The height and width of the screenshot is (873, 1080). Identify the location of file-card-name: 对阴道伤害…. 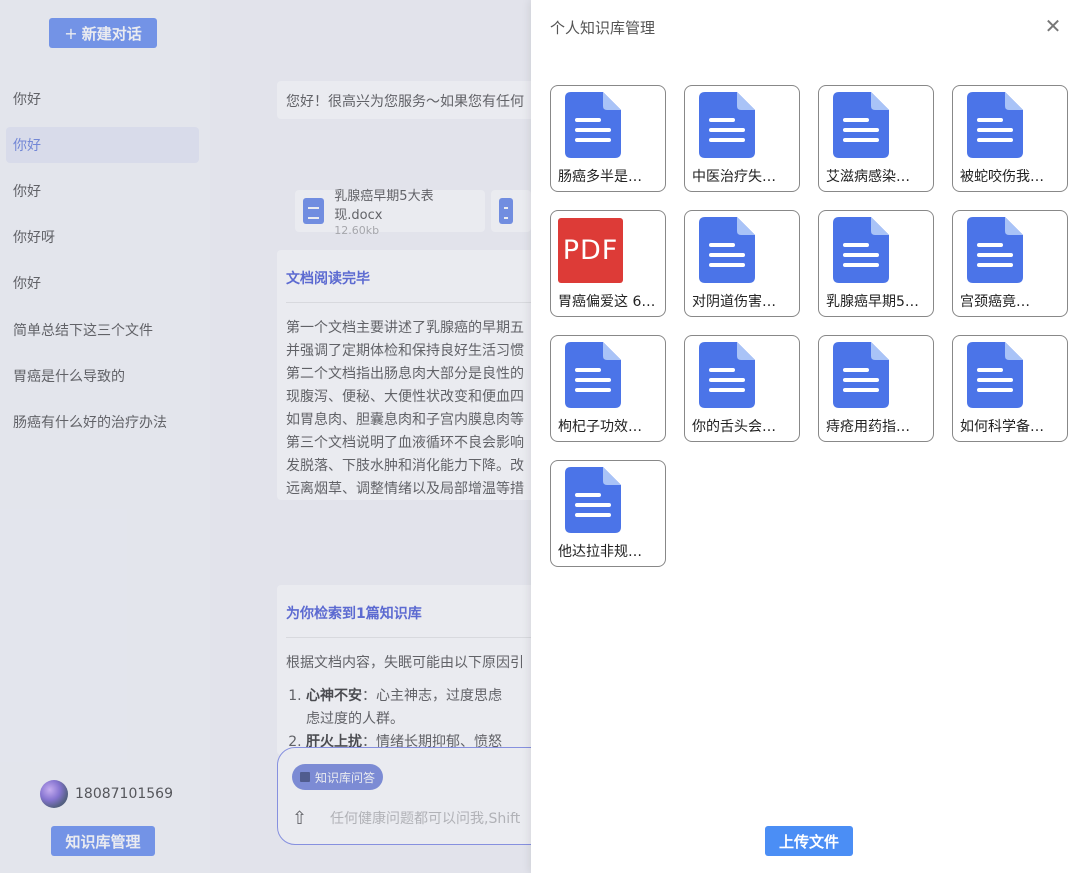
(734, 302).